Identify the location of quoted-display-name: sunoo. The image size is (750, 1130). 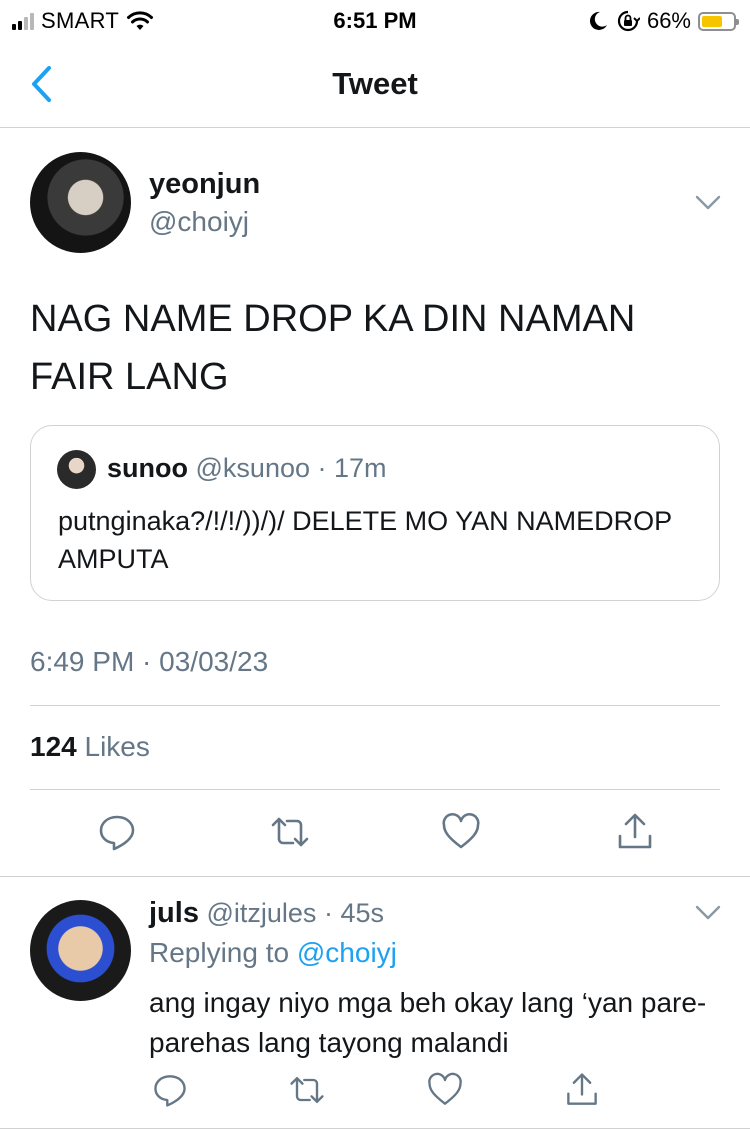
(147, 468).